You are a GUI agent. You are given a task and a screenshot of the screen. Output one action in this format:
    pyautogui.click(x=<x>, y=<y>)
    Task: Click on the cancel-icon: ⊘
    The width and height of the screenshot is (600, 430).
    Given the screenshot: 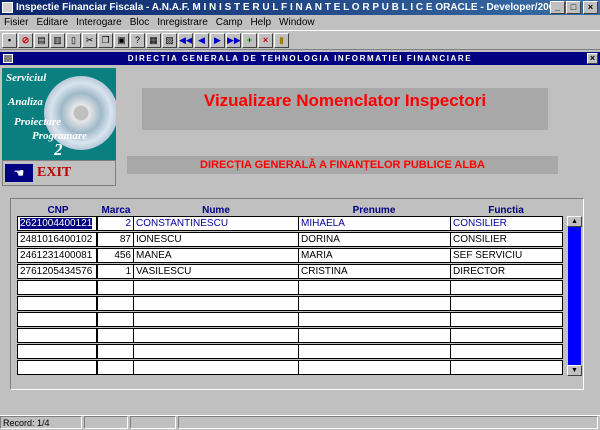 What is the action you would take?
    pyautogui.click(x=25, y=40)
    